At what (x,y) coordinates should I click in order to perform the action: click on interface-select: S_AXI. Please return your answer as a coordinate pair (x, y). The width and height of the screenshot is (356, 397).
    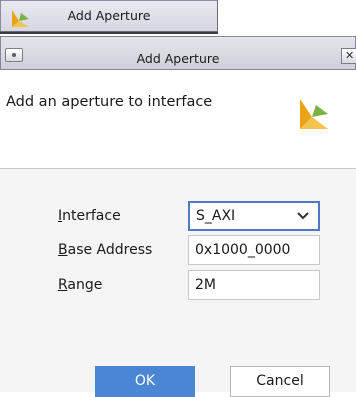
    Looking at the image, I should click on (254, 216).